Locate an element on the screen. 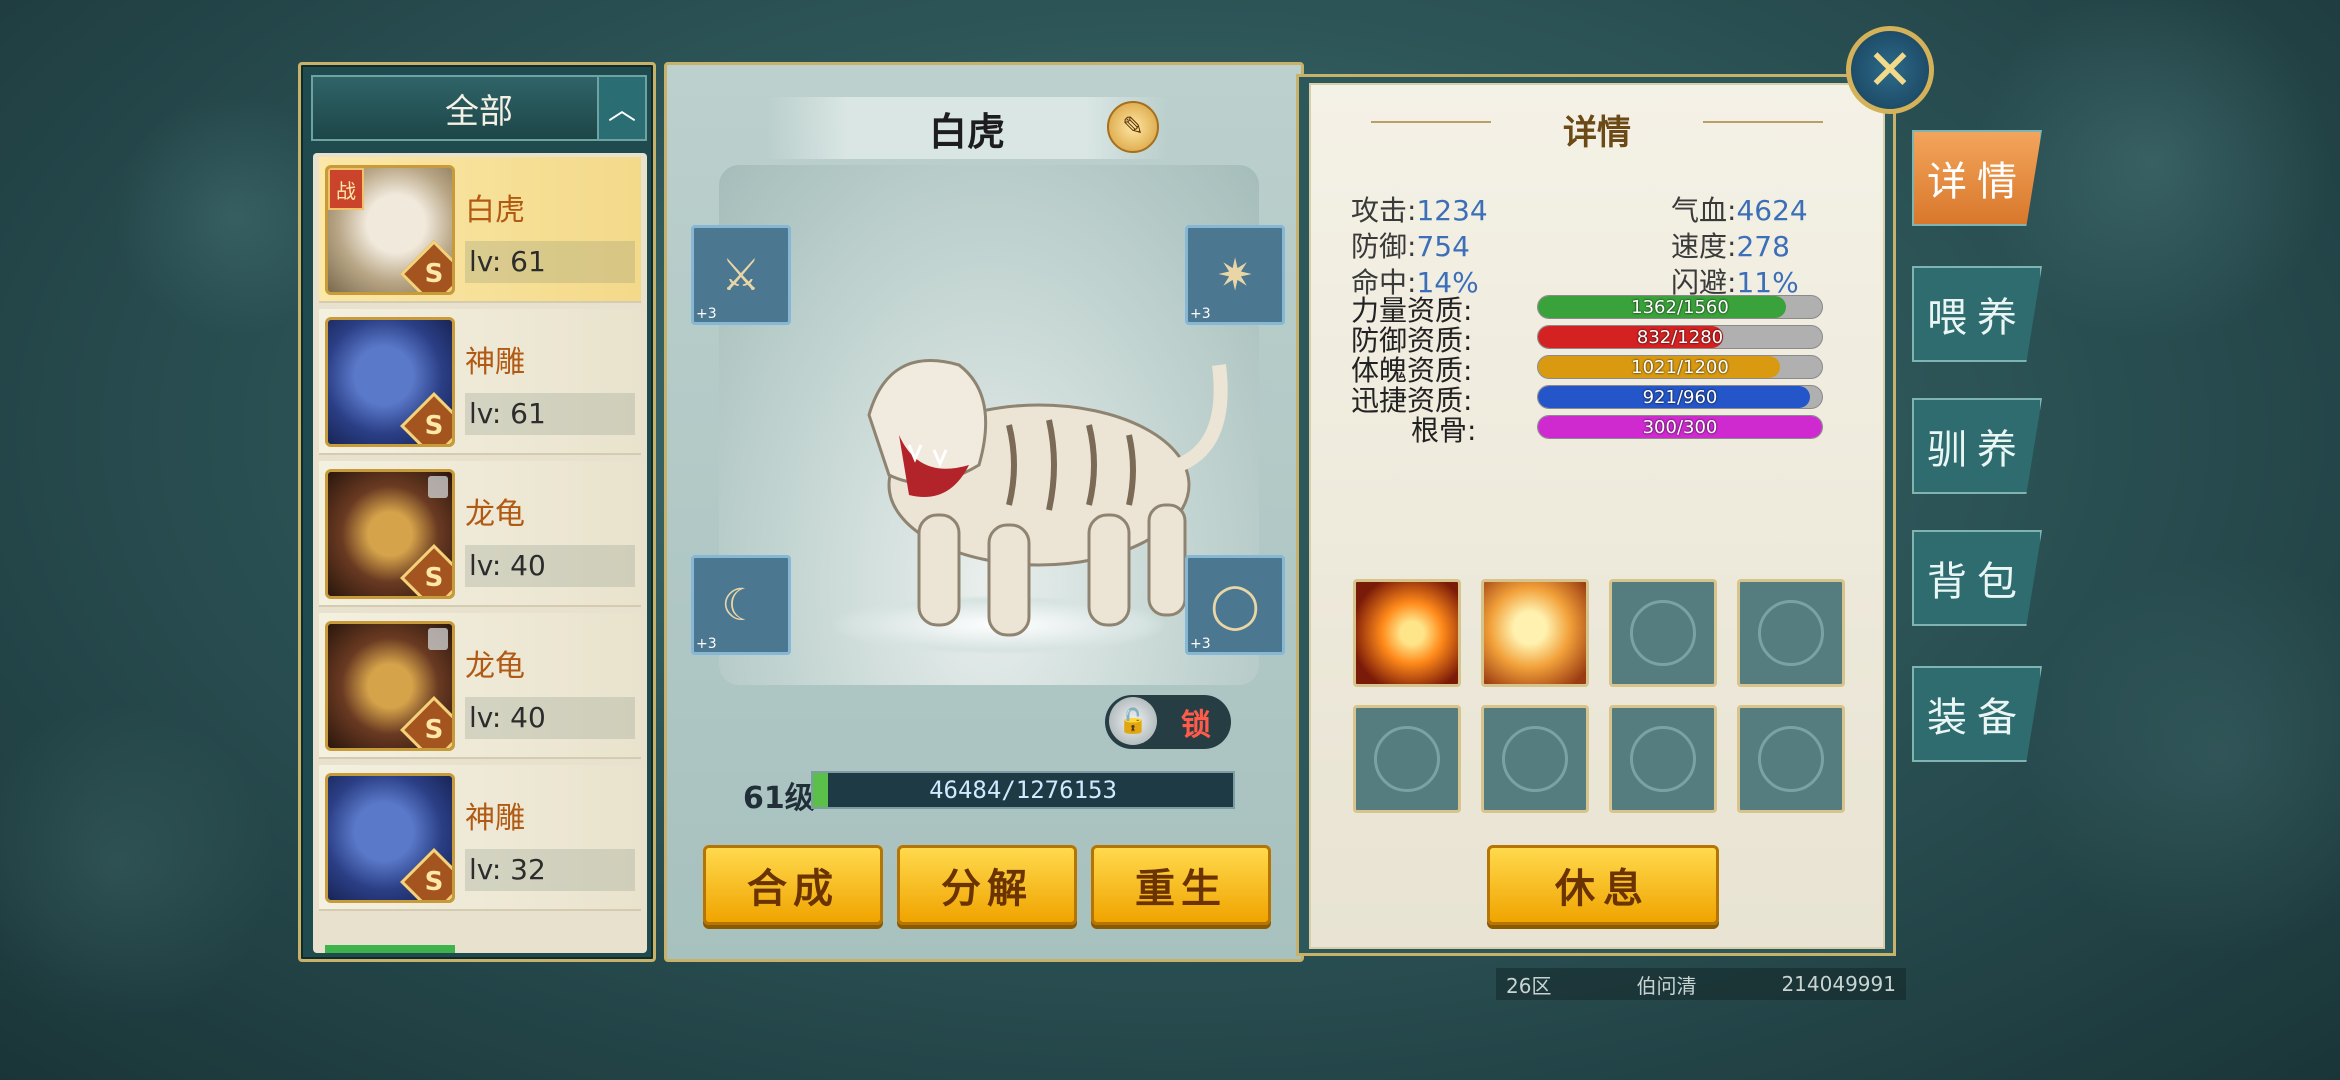 The width and height of the screenshot is (2340, 1080). player-info-bar: 26区 伯问清 214049991 is located at coordinates (1701, 984).